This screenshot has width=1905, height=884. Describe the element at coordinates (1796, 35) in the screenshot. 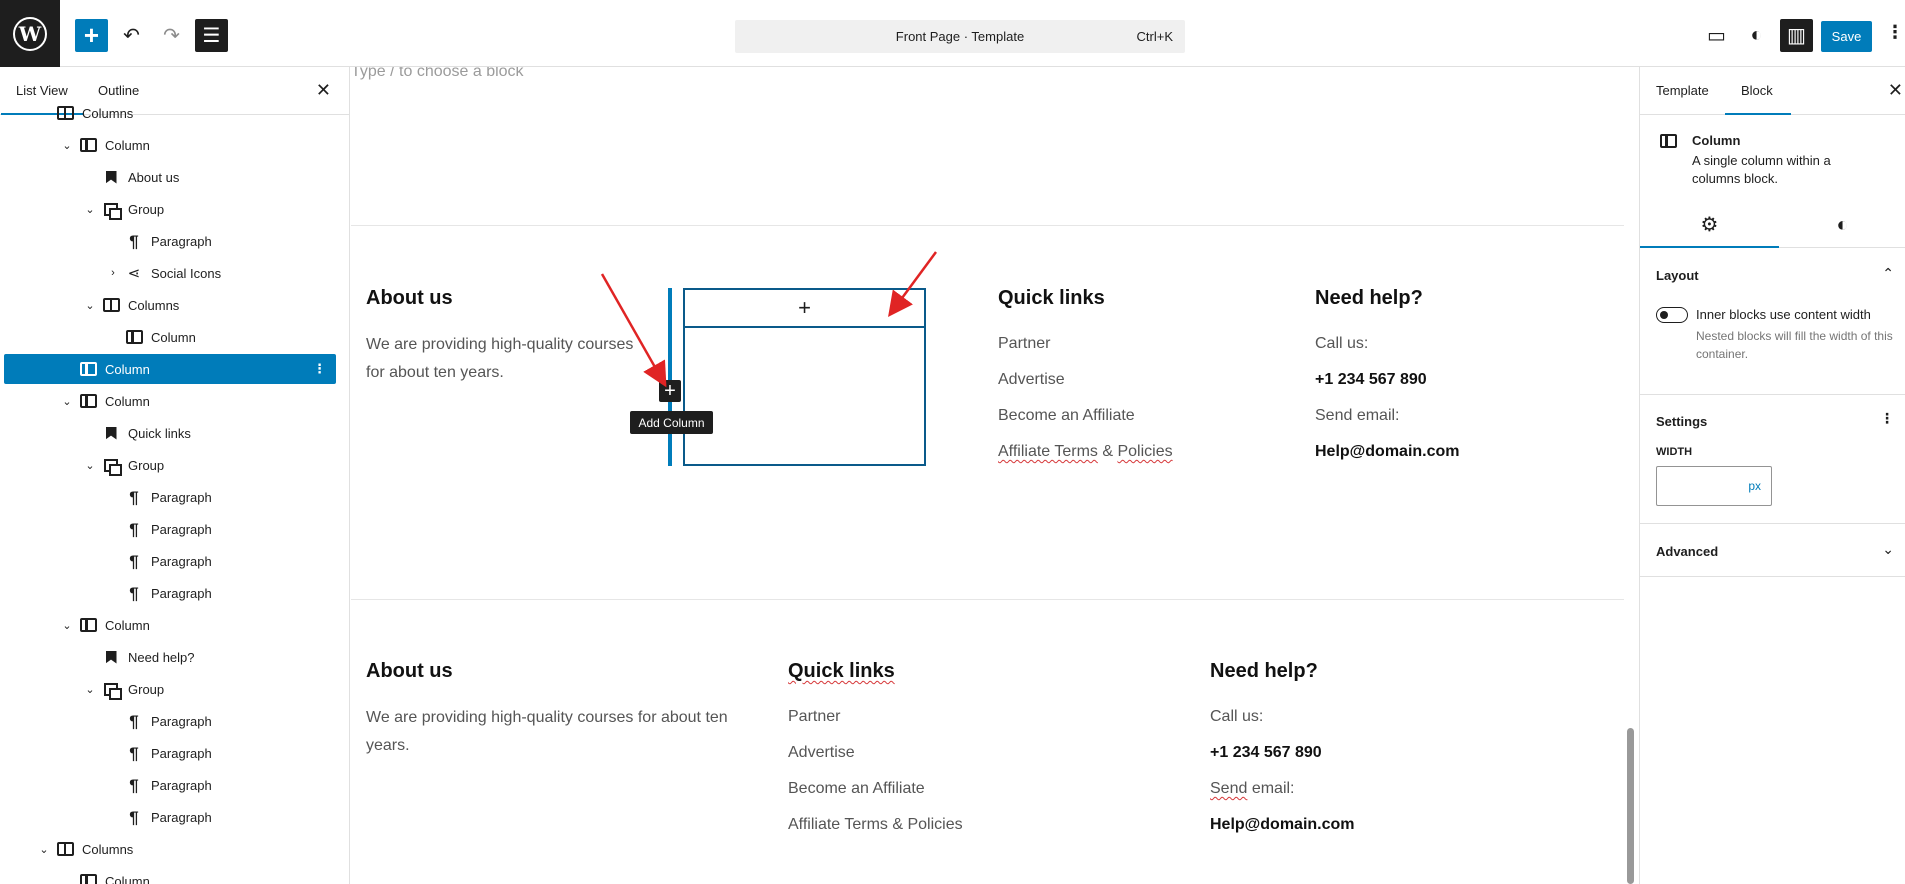

I see `settings-sidebar-icon: ▥` at that location.